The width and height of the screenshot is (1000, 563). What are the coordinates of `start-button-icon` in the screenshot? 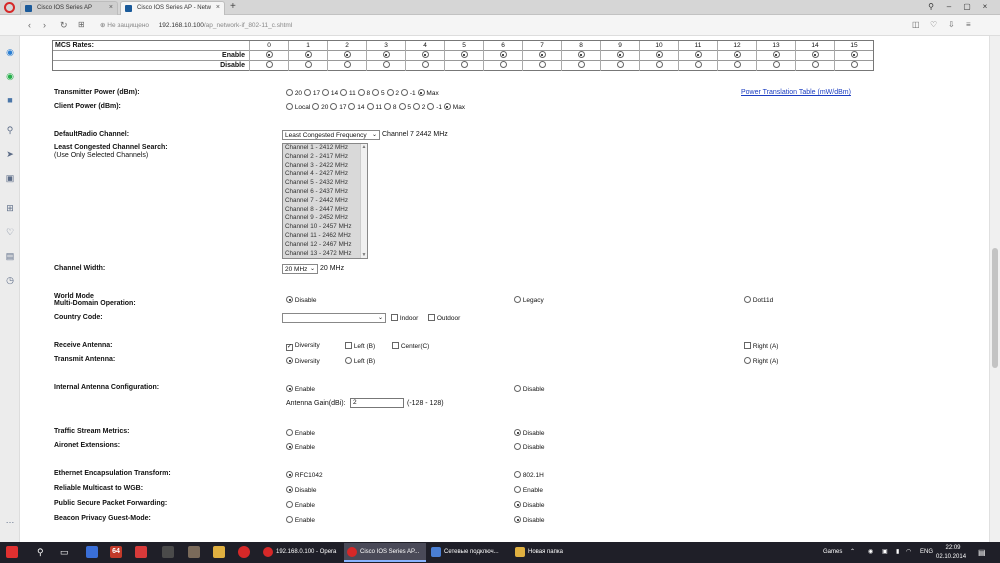 It's located at (12, 552).